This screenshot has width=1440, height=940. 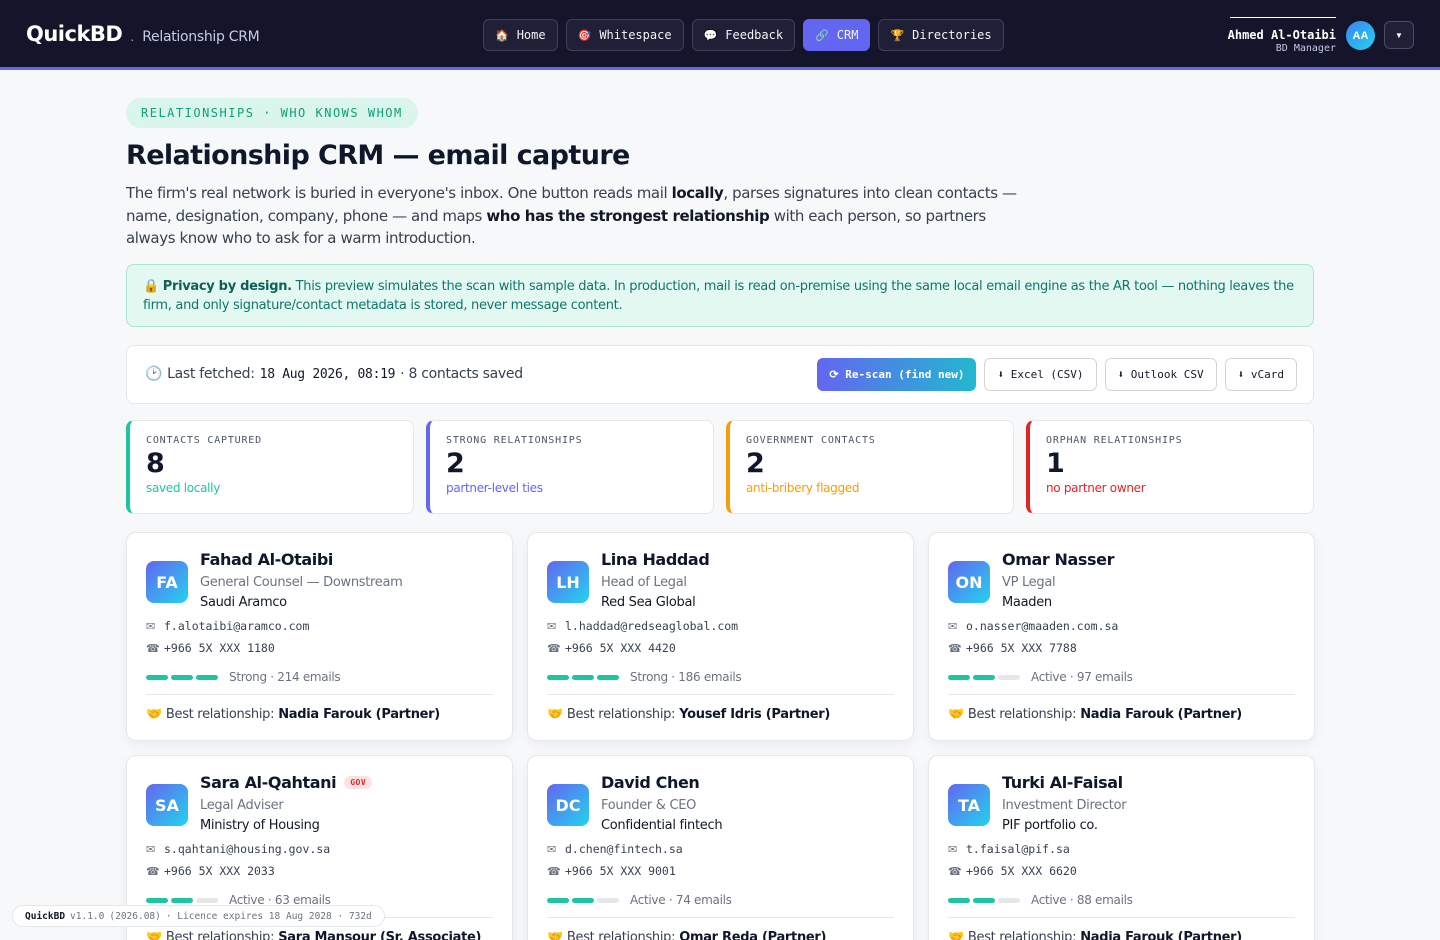 I want to click on home-icon: 🏠, so click(x=502, y=35).